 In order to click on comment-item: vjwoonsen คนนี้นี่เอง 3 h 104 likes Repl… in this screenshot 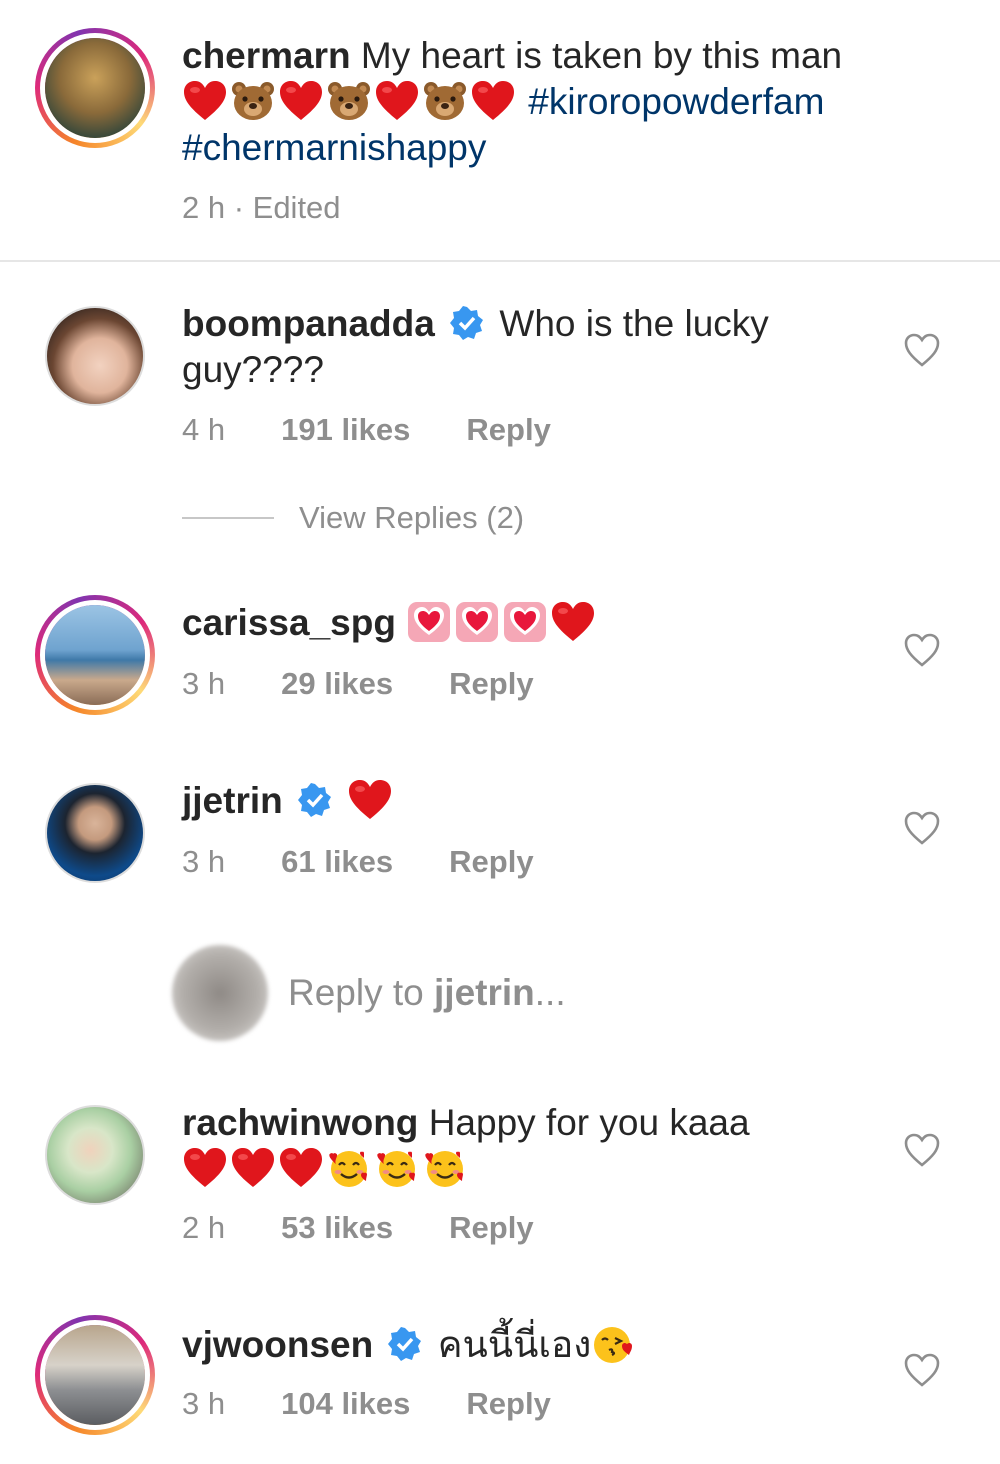, I will do `click(500, 1385)`.